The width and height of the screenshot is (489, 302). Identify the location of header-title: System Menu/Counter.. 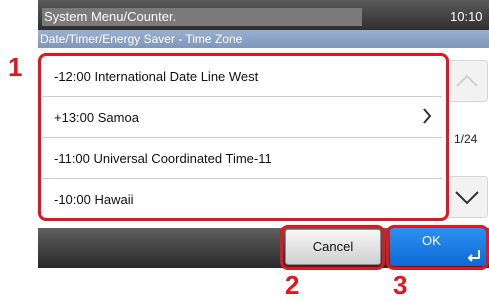
(110, 16).